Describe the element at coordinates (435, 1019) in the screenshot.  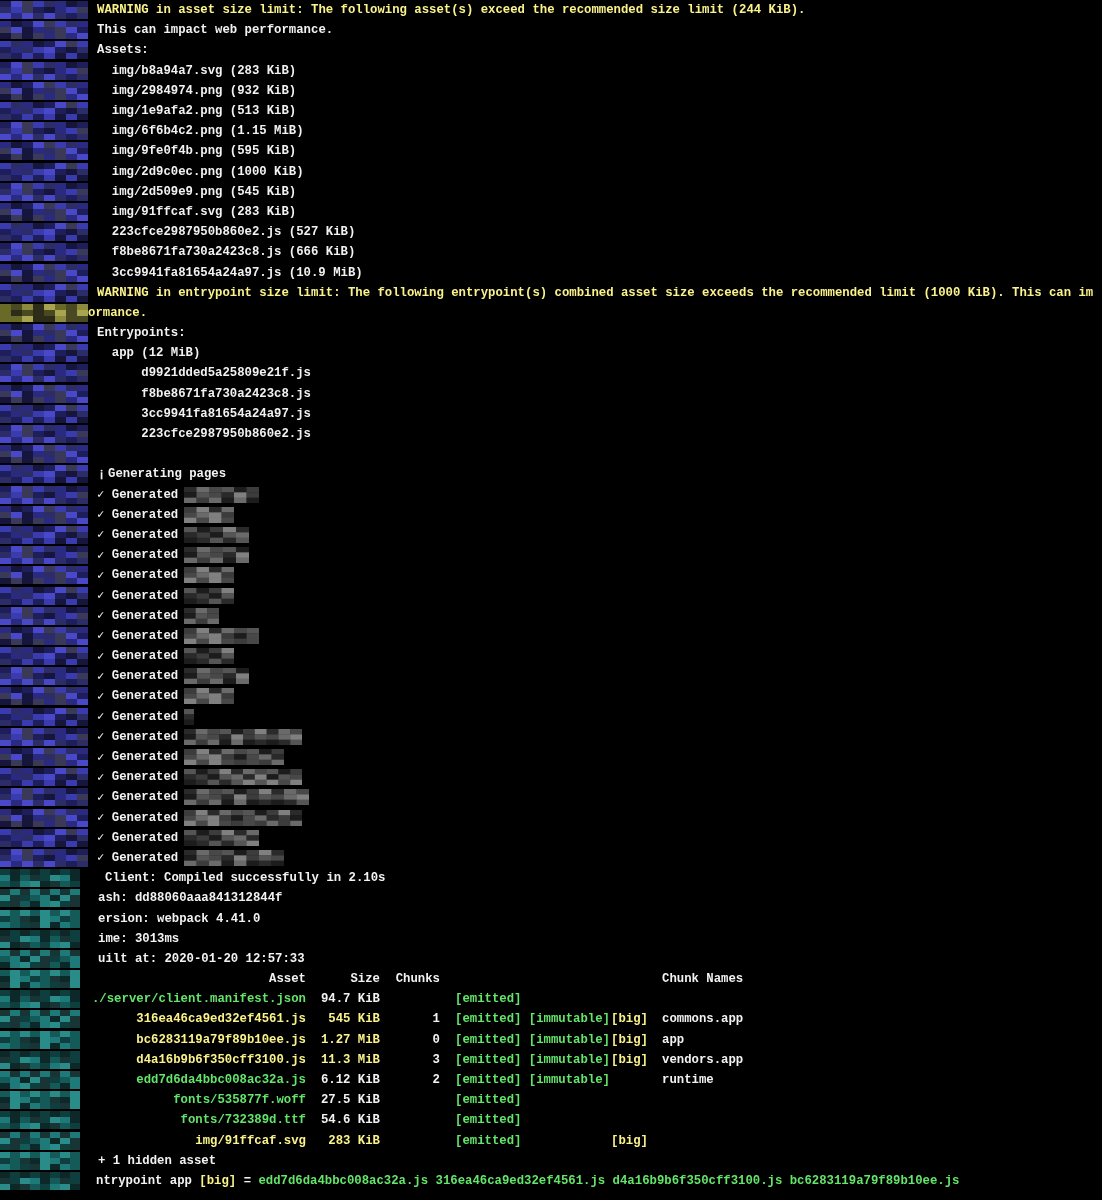
I see `table-cell-text: 1` at that location.